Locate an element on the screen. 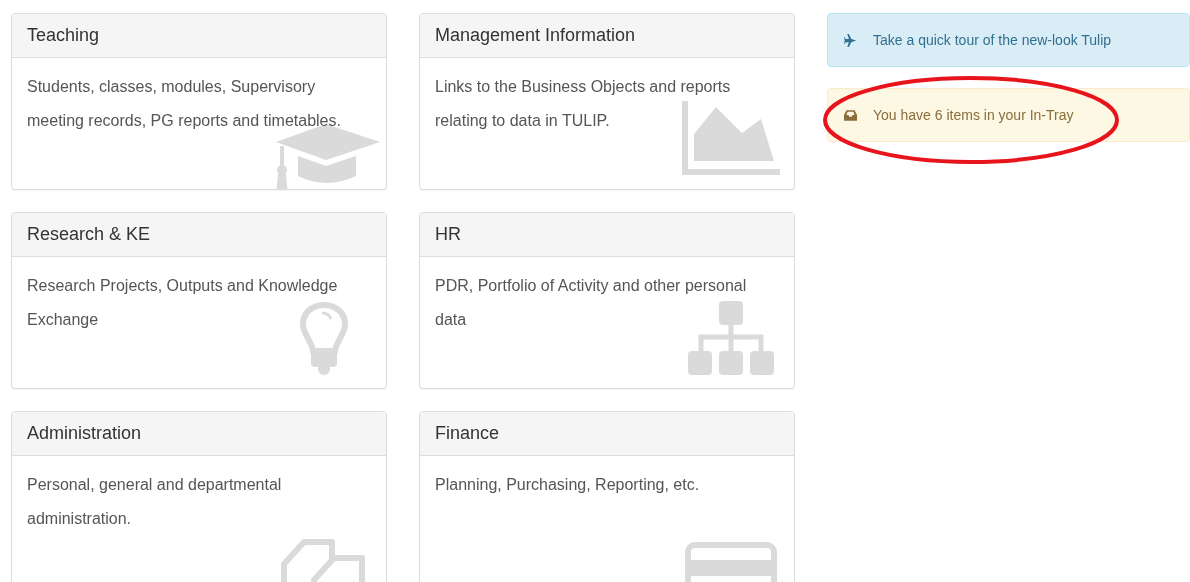 The image size is (1190, 582). panel-card: Management Information Links to the Business Objects and reports relating to data in TULIP. is located at coordinates (607, 101).